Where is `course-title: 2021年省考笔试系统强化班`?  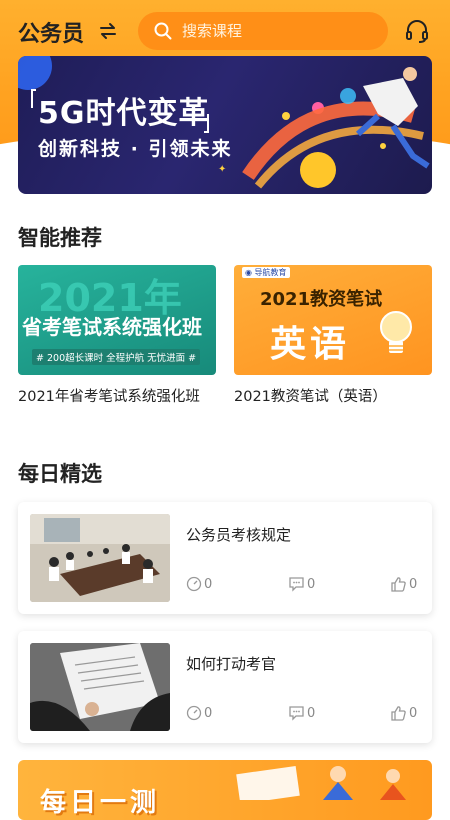 course-title: 2021年省考笔试系统强化班 is located at coordinates (109, 397).